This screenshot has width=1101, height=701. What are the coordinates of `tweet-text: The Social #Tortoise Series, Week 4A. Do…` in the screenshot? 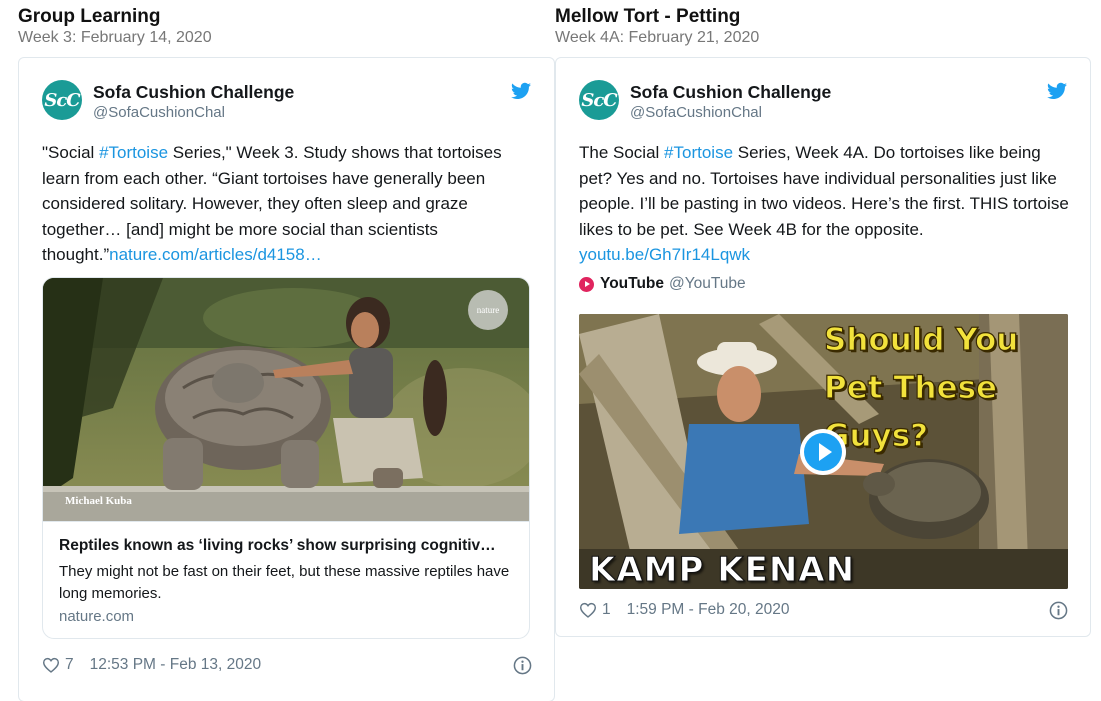 It's located at (824, 204).